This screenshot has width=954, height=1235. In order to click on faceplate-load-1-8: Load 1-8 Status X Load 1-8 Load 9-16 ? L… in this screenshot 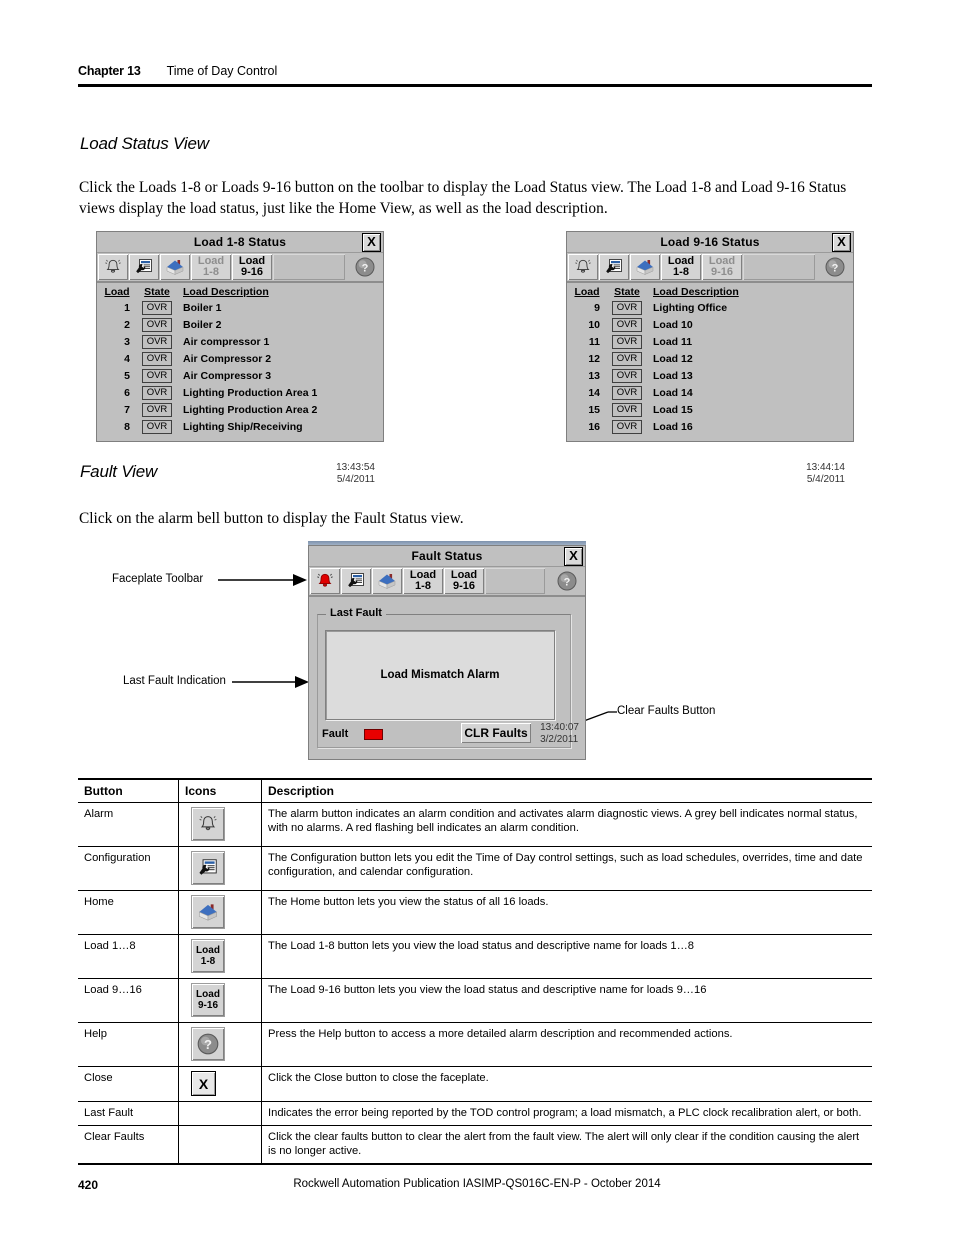, I will do `click(240, 358)`.